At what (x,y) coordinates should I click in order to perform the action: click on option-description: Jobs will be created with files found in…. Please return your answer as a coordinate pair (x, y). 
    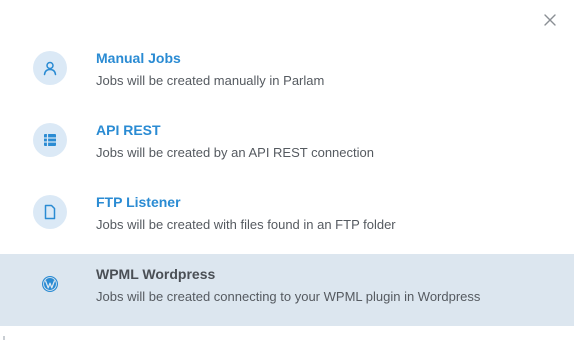
    Looking at the image, I should click on (246, 224).